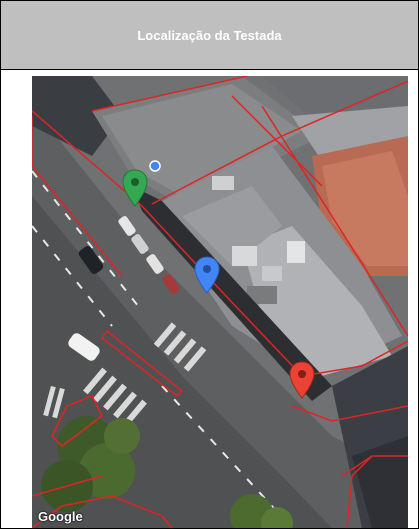 This screenshot has width=419, height=529. Describe the element at coordinates (302, 380) in the screenshot. I see `red-location-marker-icon` at that location.